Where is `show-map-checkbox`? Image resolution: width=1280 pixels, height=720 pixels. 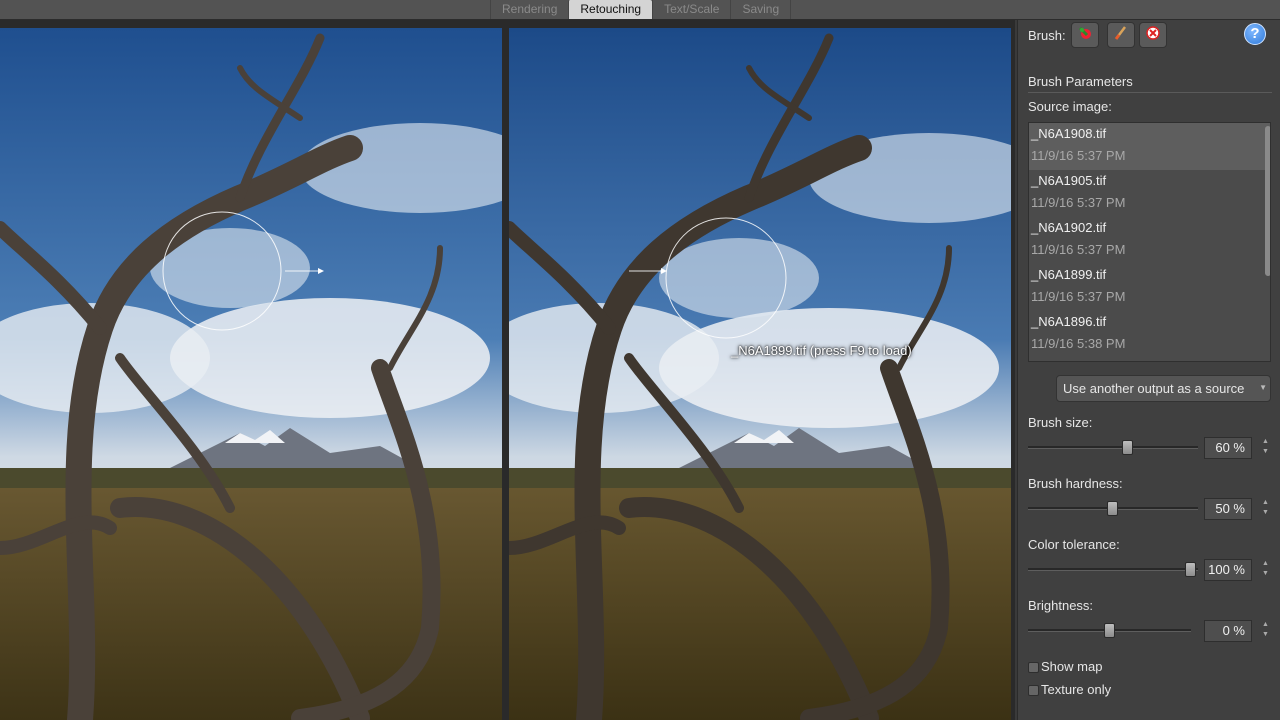 show-map-checkbox is located at coordinates (1033, 667).